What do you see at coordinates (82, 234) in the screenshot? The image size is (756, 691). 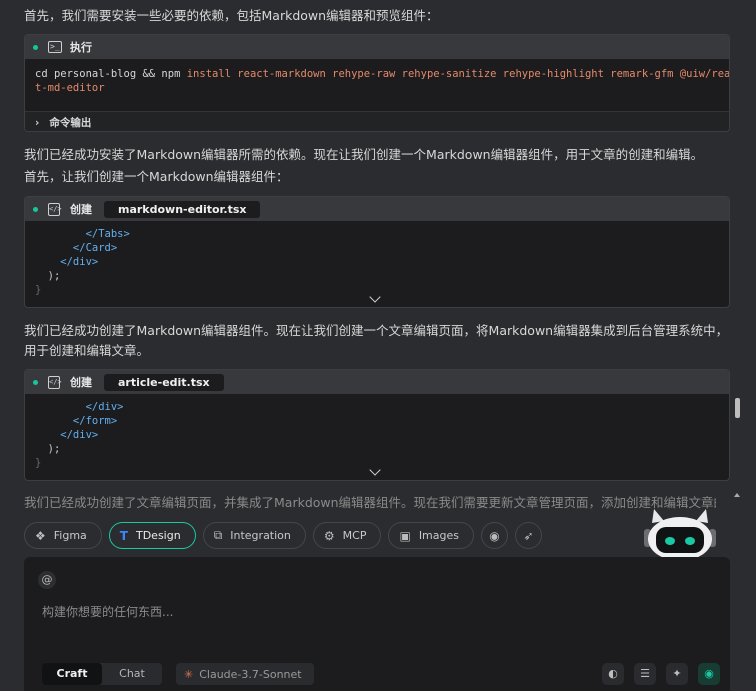 I see `code-line: </Tabs>` at bounding box center [82, 234].